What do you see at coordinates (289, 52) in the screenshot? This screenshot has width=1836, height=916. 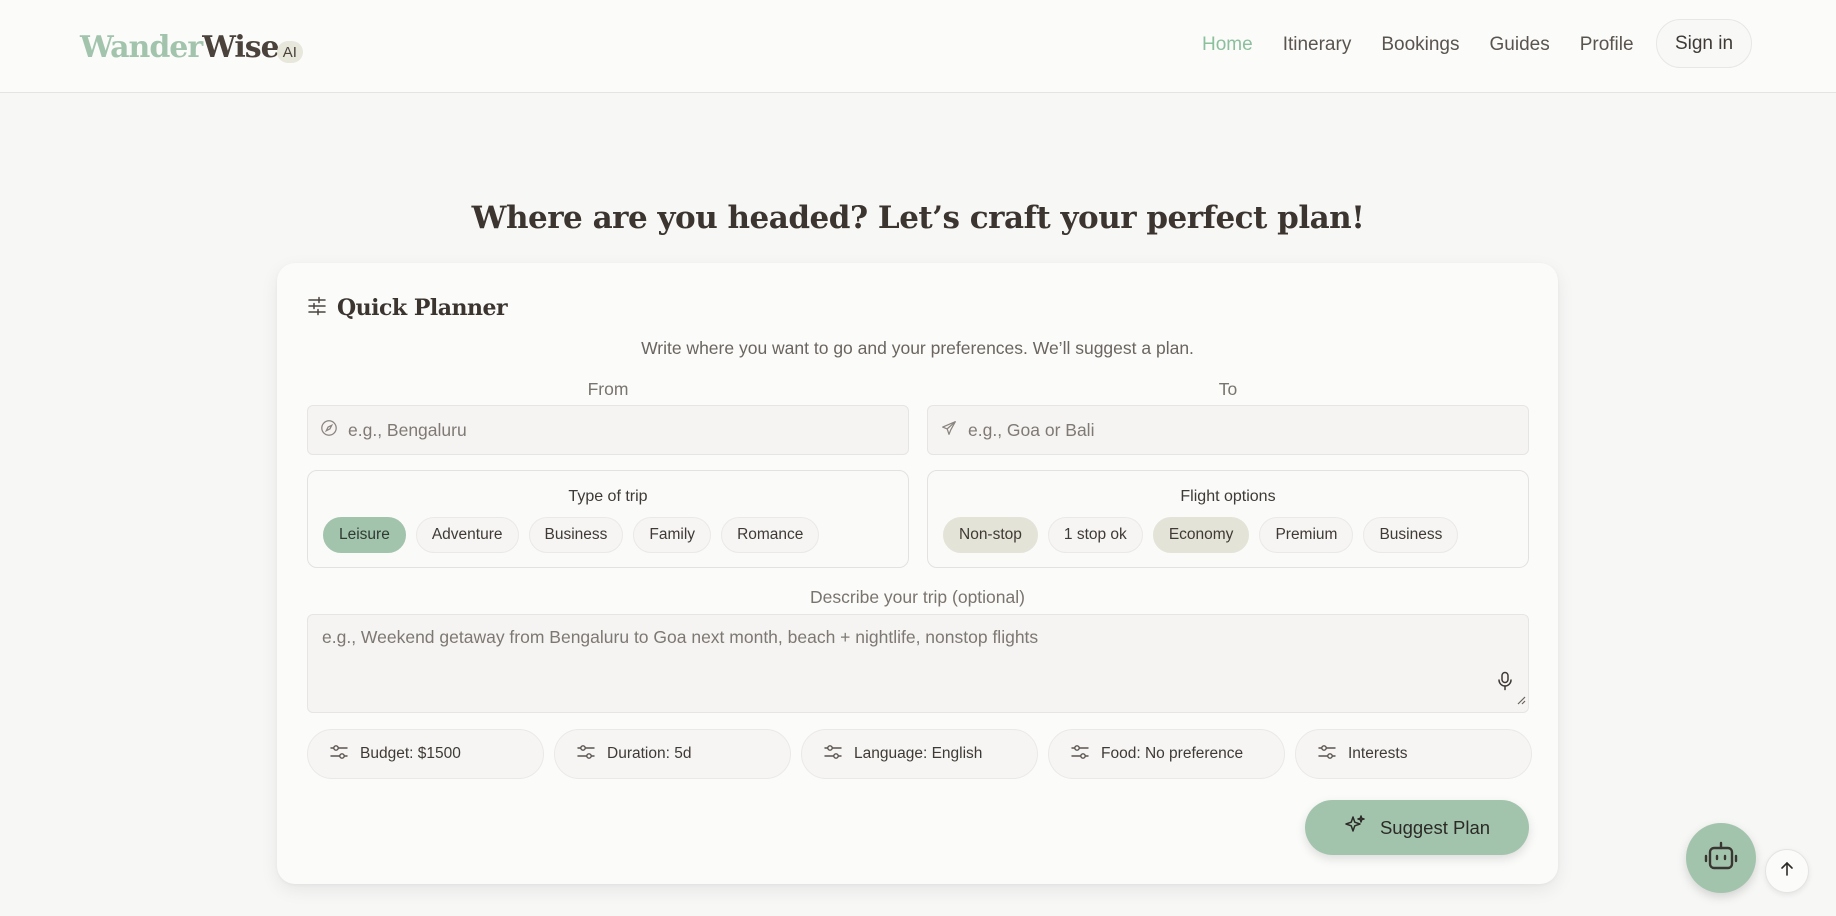 I see `logo-ai-badge: AI` at bounding box center [289, 52].